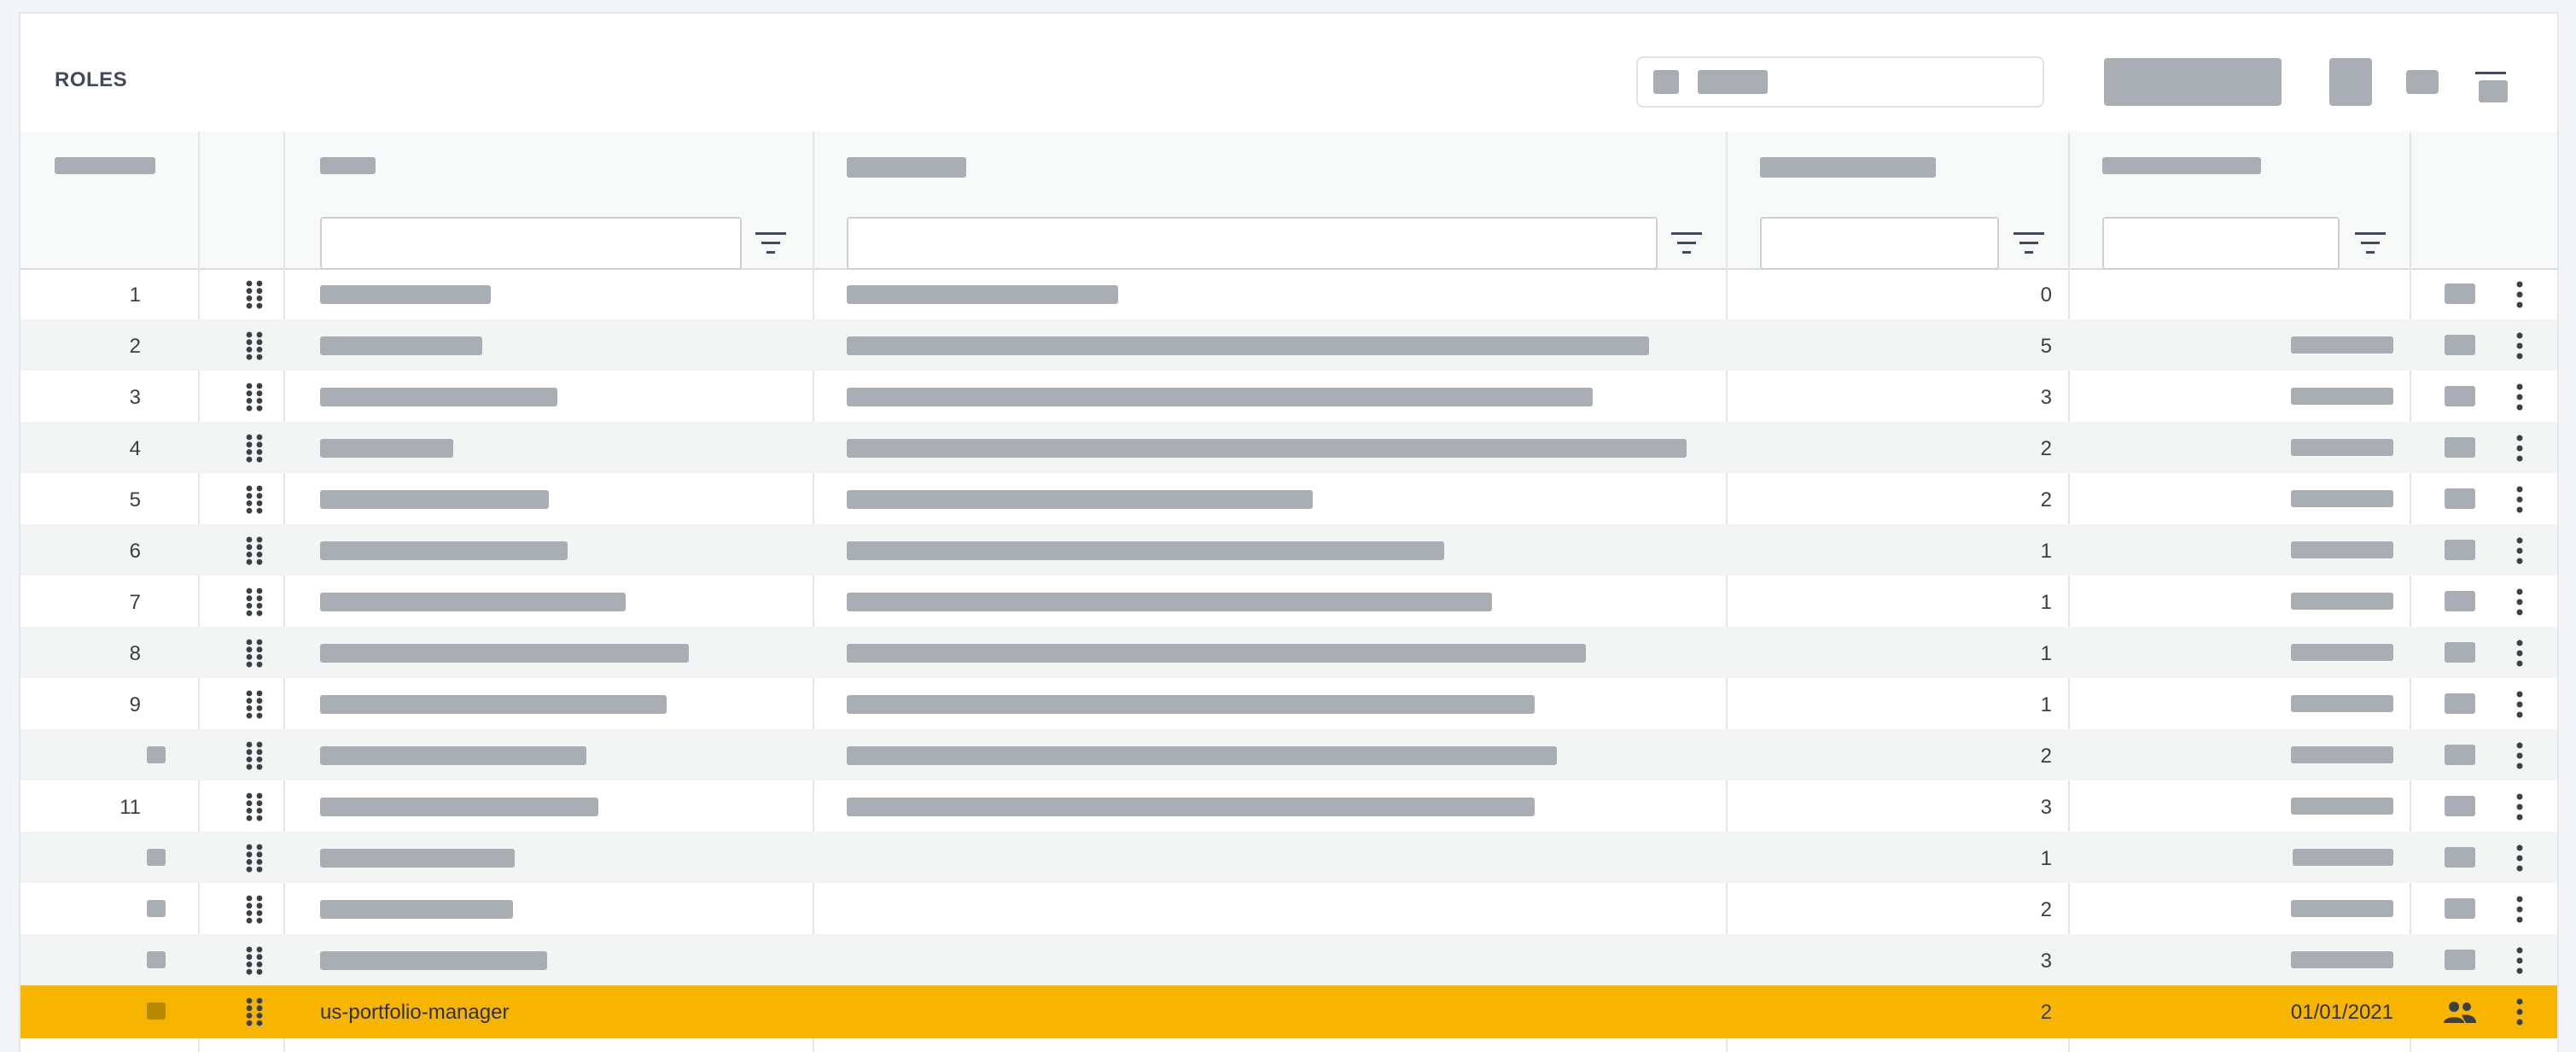 The image size is (2576, 1052). I want to click on table-row: 33, so click(1288, 396).